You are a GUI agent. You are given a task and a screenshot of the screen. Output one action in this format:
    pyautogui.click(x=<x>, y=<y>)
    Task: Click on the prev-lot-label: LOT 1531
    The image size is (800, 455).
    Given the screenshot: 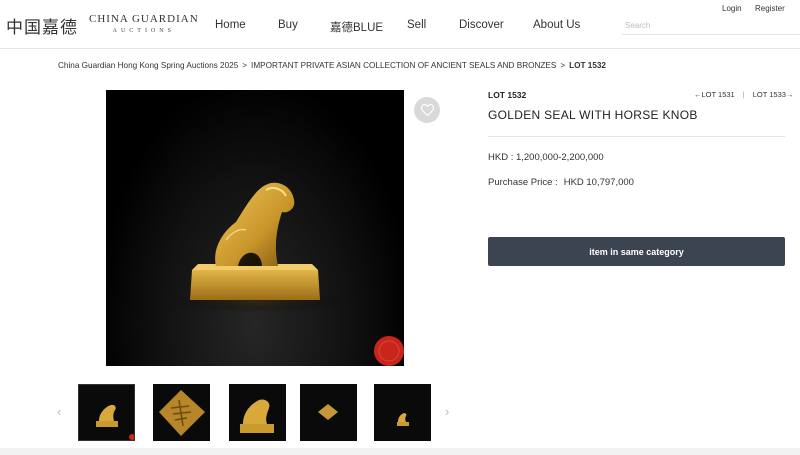 What is the action you would take?
    pyautogui.click(x=718, y=94)
    